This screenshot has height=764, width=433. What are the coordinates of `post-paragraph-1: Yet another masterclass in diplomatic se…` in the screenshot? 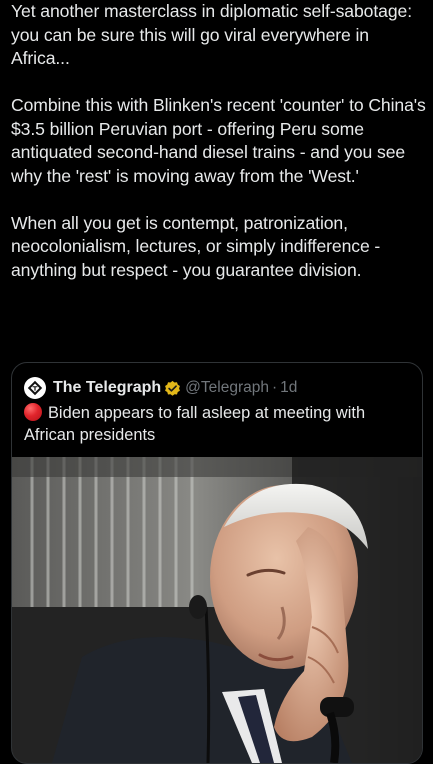 It's located at (211, 34).